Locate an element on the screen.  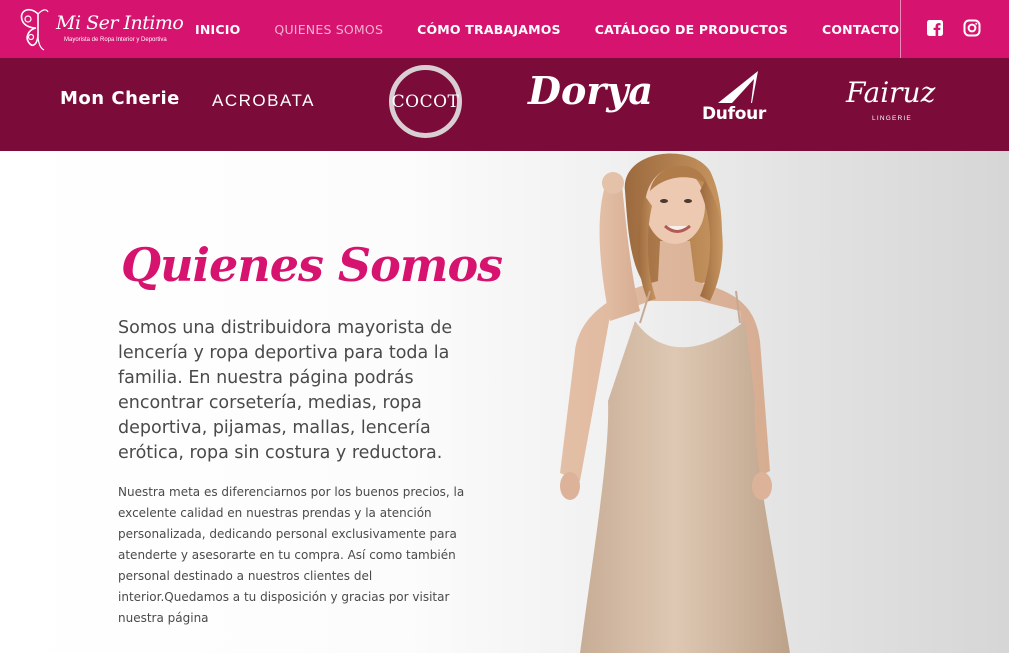
brand-acrobata: ACROBATA is located at coordinates (263, 101).